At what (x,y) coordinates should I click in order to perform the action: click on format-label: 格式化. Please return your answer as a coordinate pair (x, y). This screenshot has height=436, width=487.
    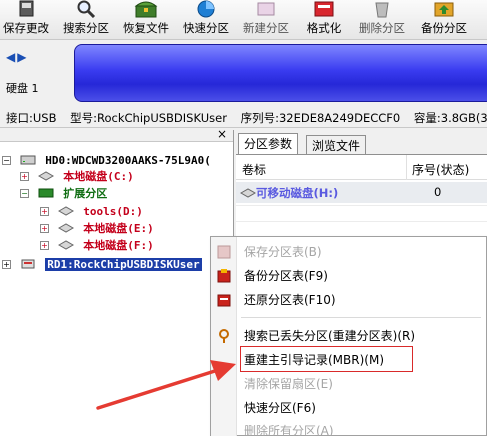
    Looking at the image, I should click on (324, 28).